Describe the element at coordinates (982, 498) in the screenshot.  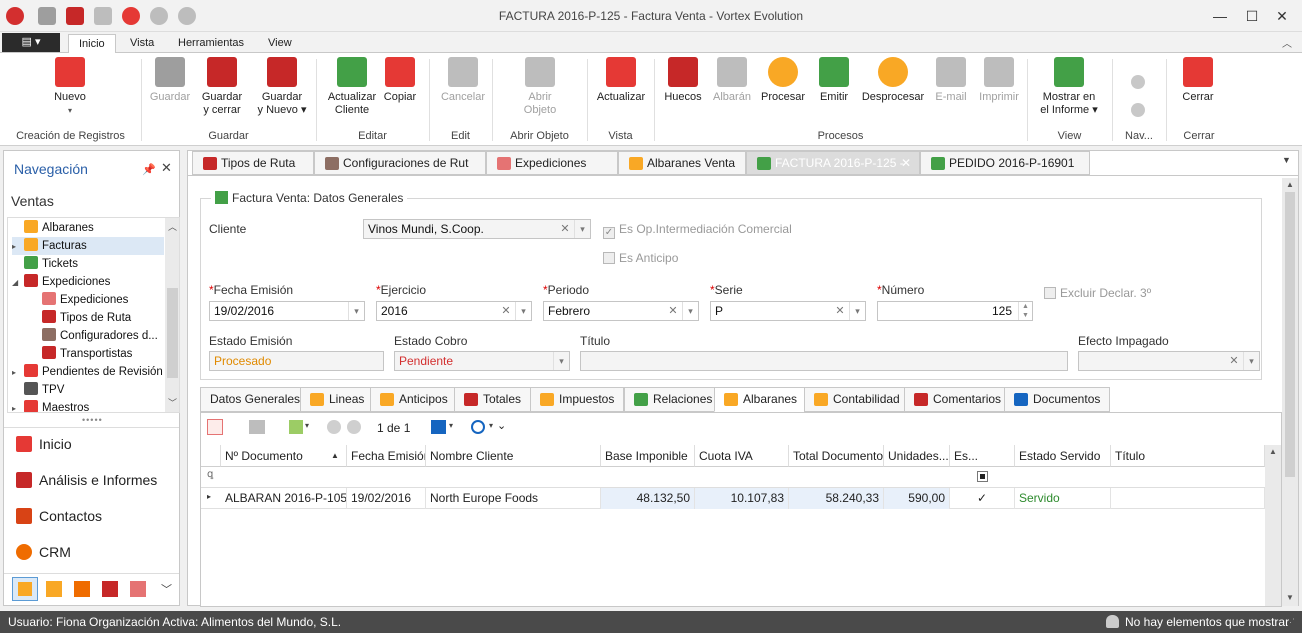
I see `table-cell: ✓` at that location.